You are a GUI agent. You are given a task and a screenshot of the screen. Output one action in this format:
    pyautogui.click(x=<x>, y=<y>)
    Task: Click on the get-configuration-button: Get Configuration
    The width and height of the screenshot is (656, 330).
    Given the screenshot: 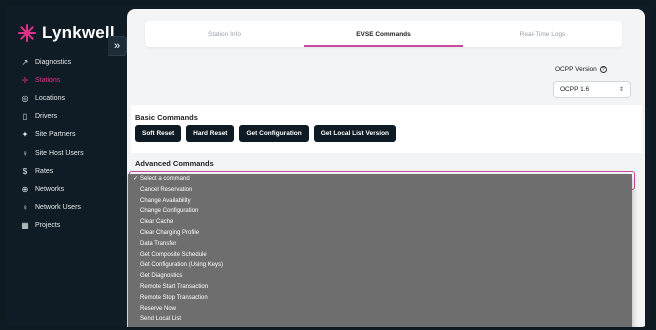 What is the action you would take?
    pyautogui.click(x=274, y=133)
    